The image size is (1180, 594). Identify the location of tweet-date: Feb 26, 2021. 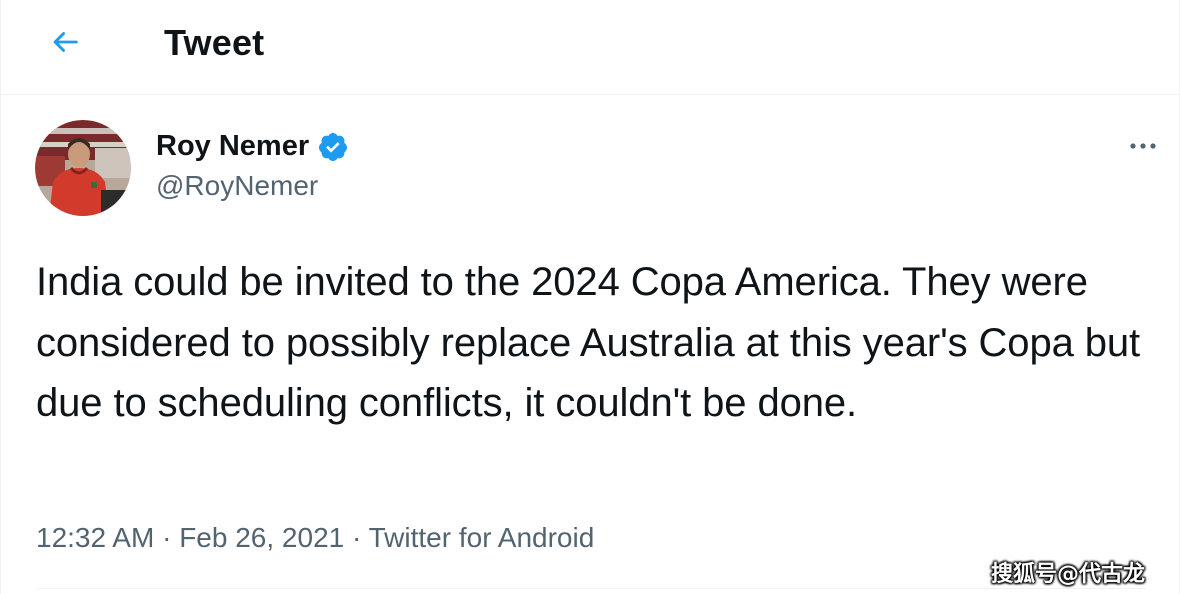
(261, 537).